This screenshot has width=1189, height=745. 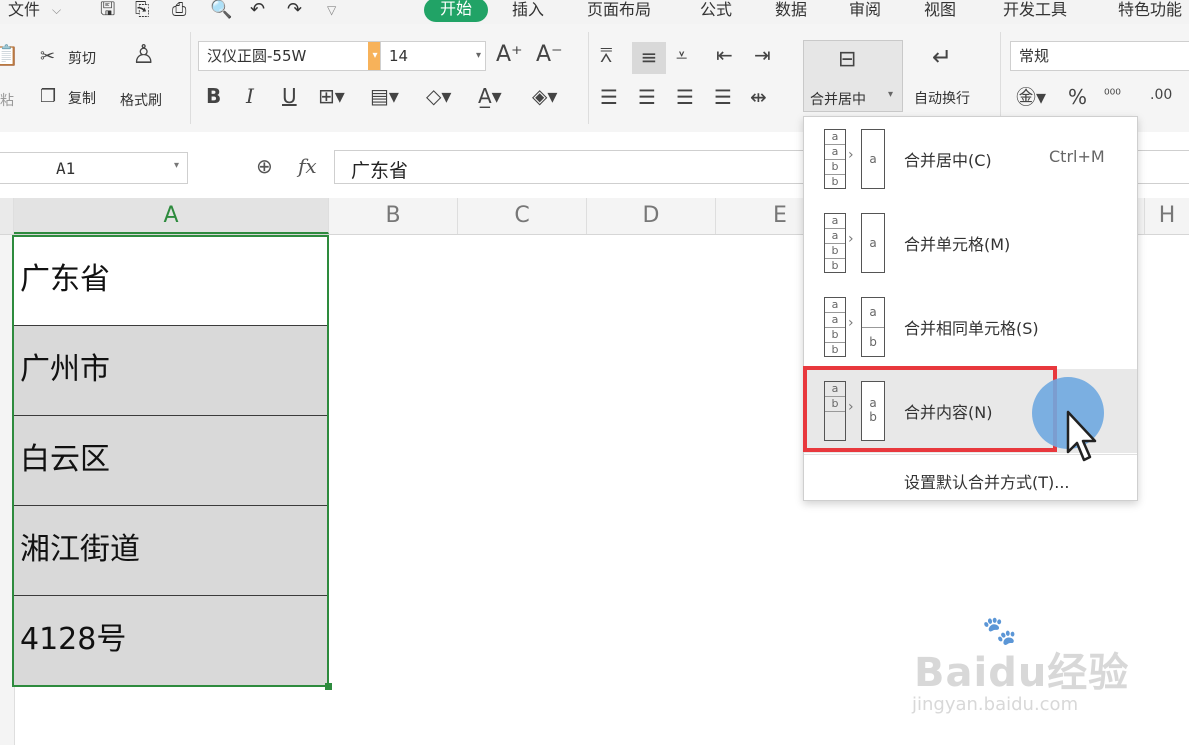 What do you see at coordinates (609, 97) in the screenshot?
I see `align-left-icon: ☰` at bounding box center [609, 97].